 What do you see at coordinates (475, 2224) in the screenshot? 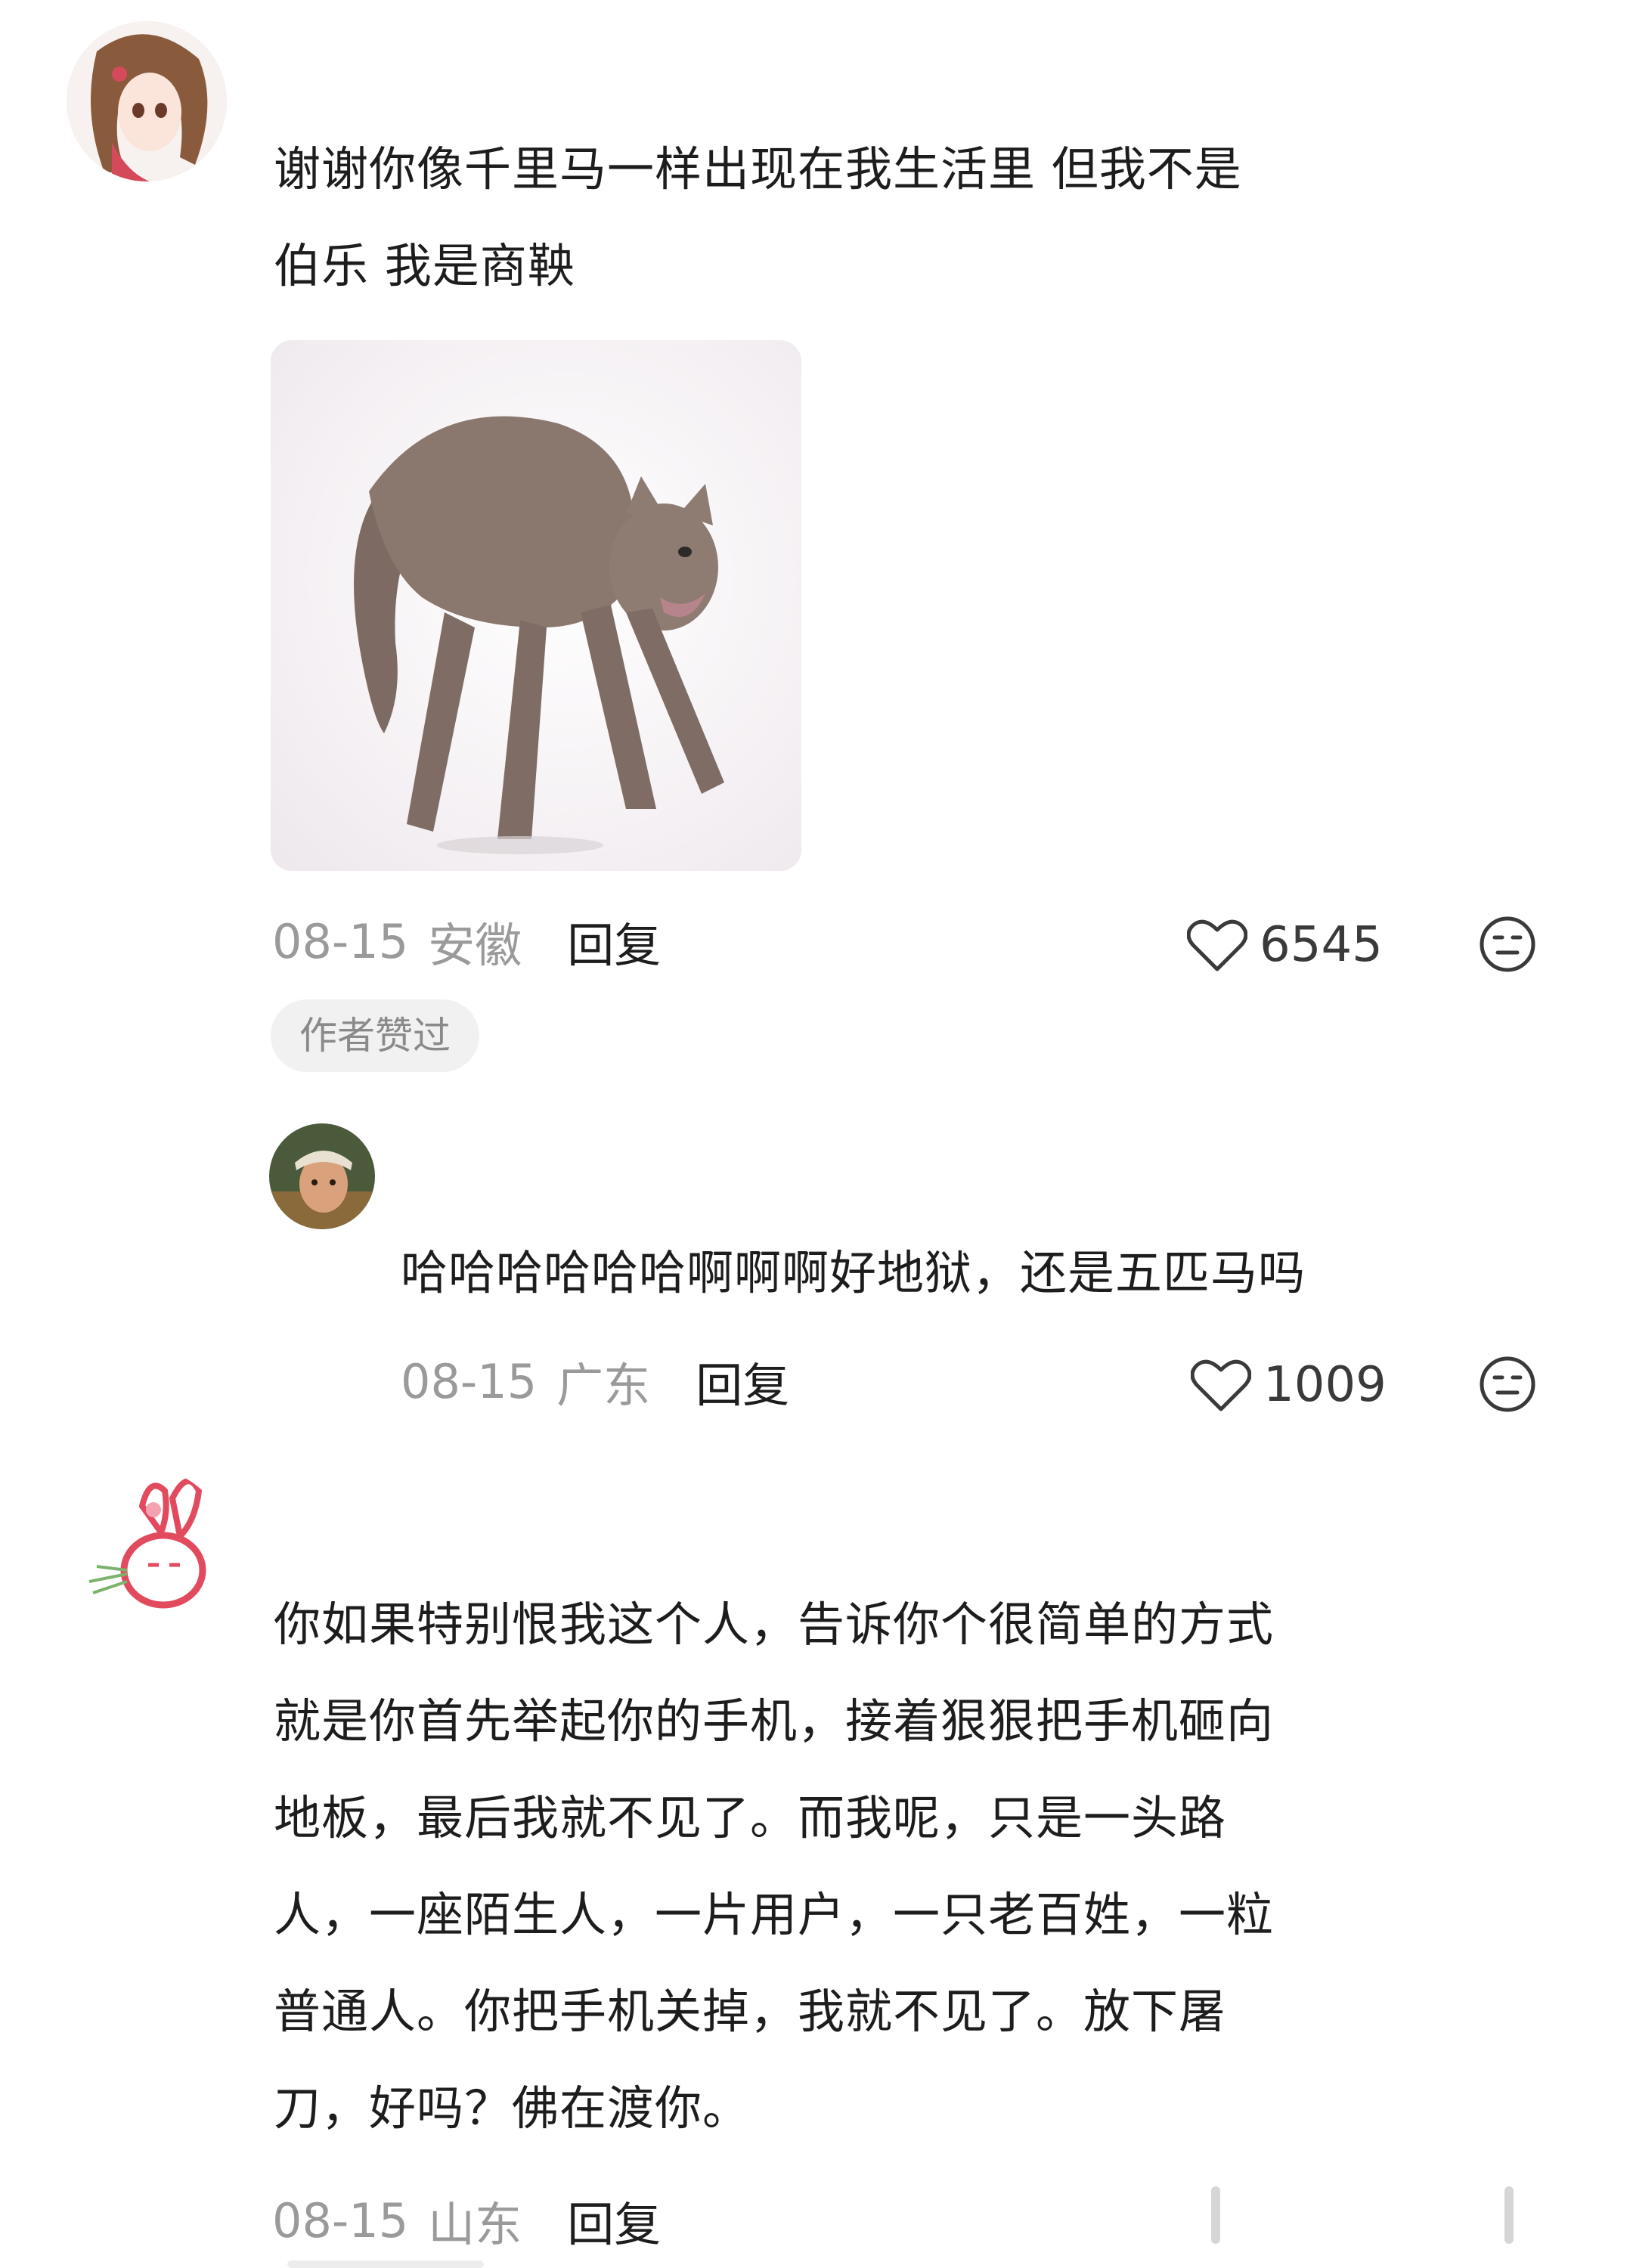
I see `comment-location: 山东` at bounding box center [475, 2224].